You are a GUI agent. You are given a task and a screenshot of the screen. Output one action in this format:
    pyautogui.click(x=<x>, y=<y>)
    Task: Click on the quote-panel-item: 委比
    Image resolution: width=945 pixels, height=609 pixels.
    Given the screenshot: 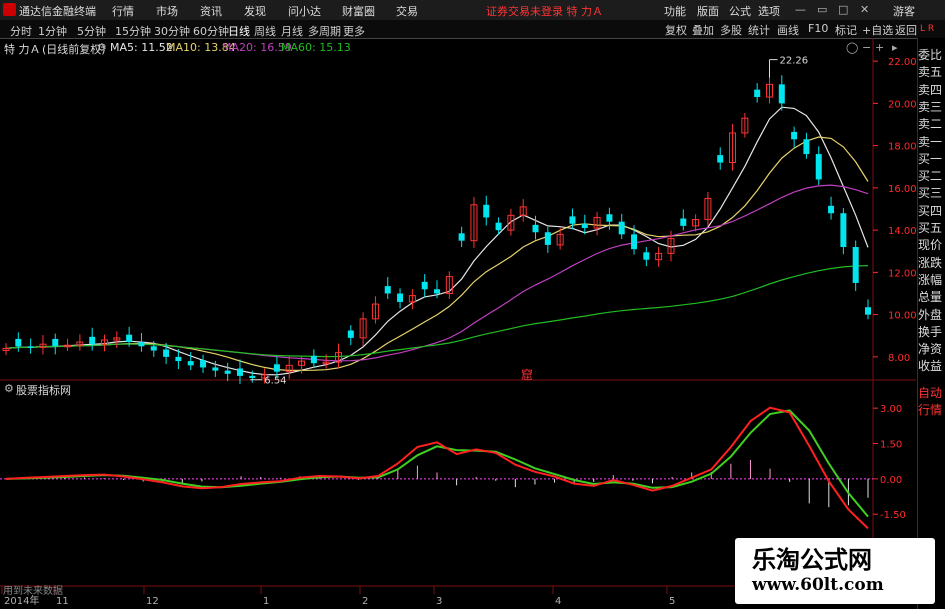 What is the action you would take?
    pyautogui.click(x=930, y=55)
    